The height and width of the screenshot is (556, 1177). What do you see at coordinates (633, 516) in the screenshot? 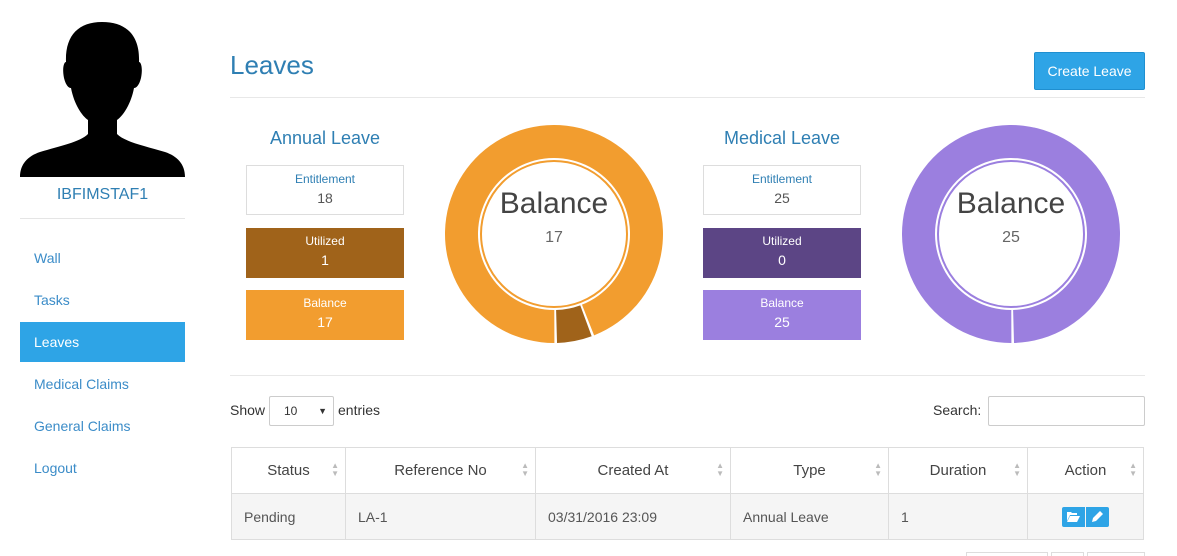
I see `cell-created-at: 03/31/2016 23:09` at bounding box center [633, 516].